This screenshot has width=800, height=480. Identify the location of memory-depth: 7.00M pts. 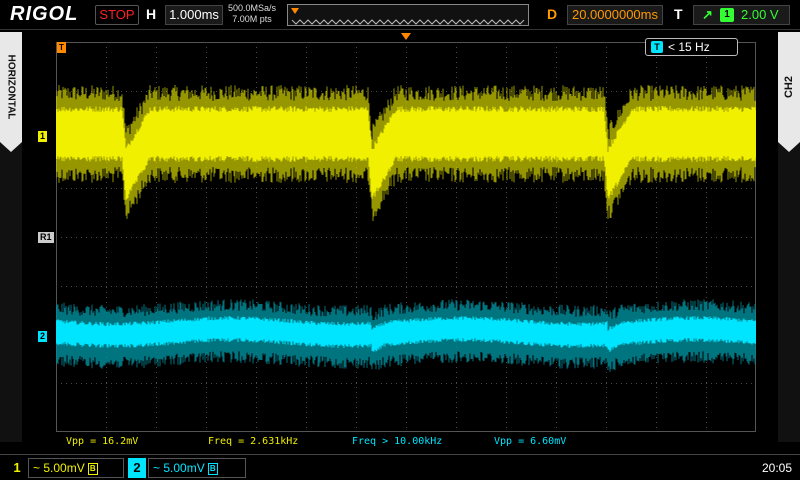
(252, 19).